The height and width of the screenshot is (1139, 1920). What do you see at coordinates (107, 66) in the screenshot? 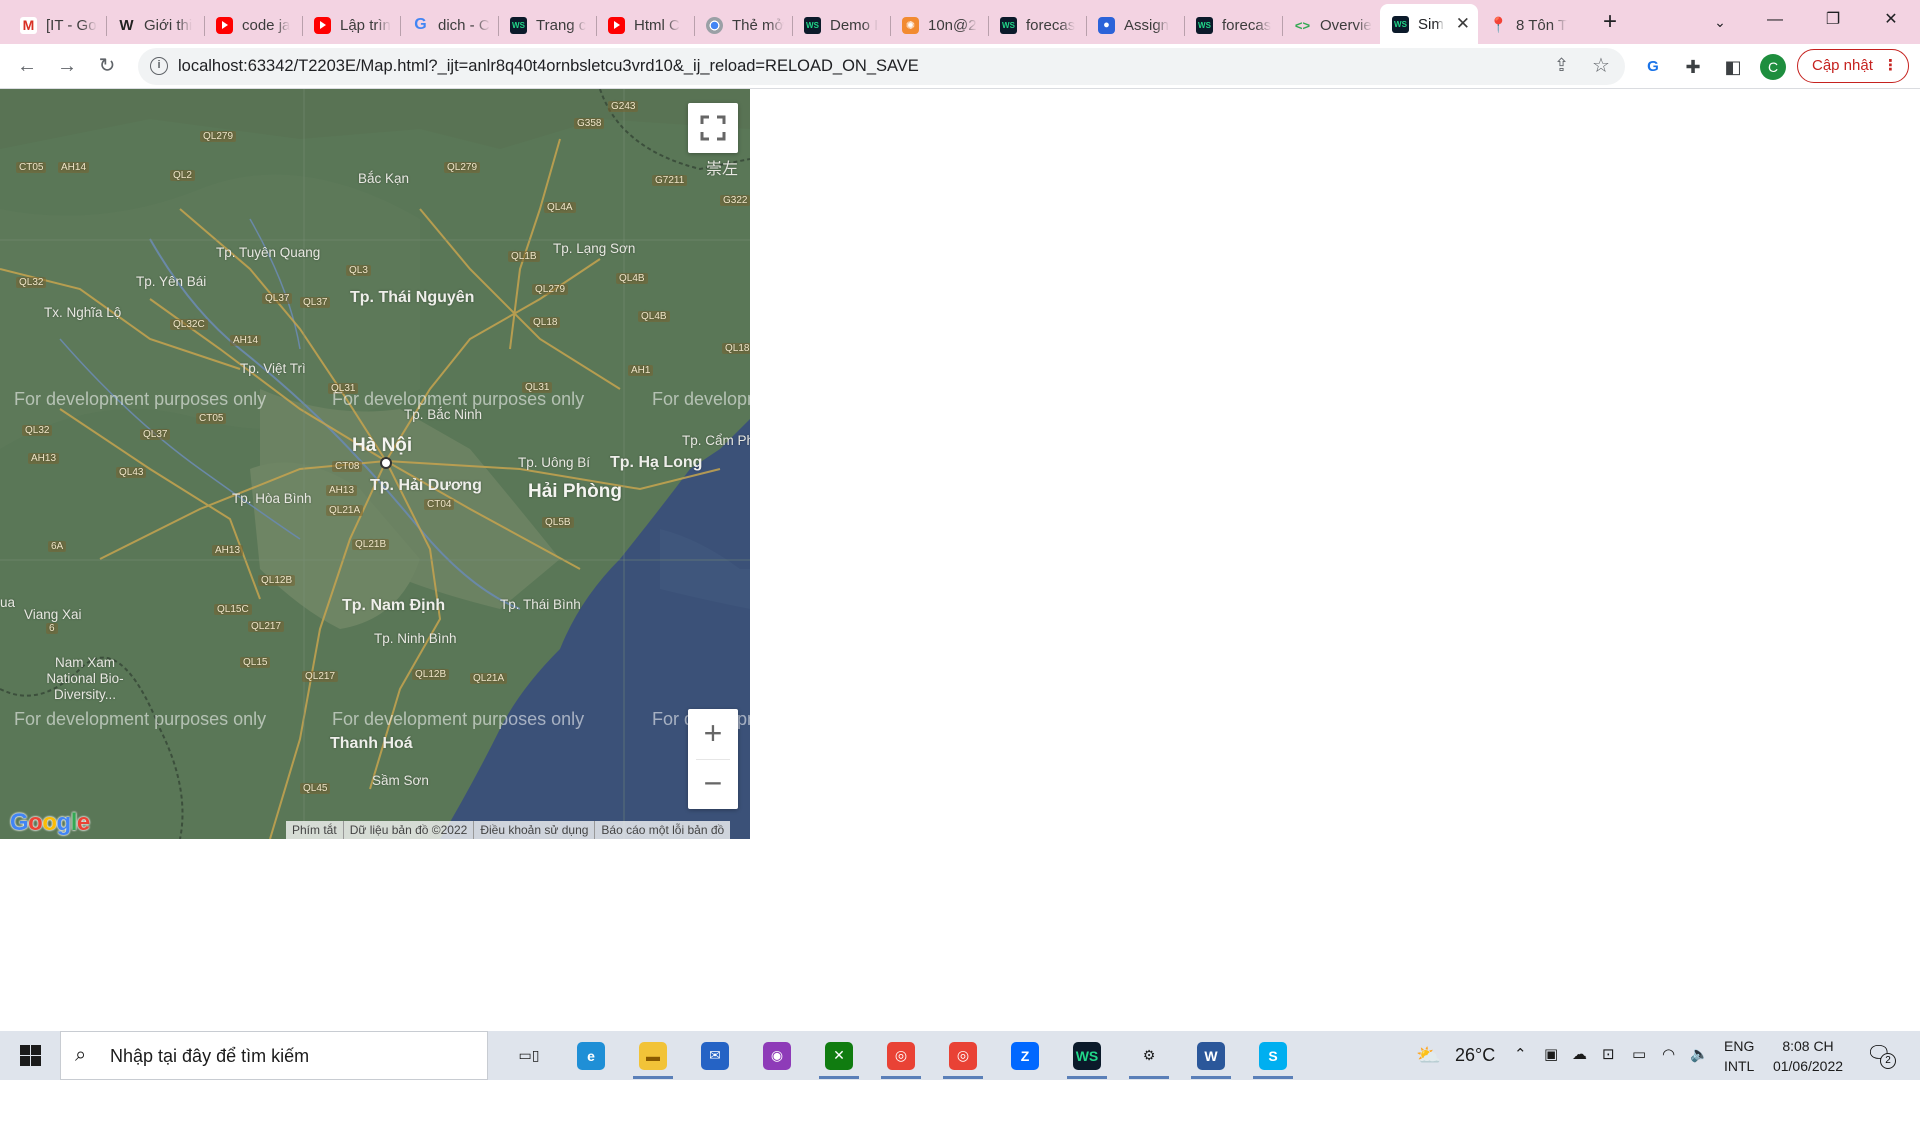
I see `reload-icon: ↻` at bounding box center [107, 66].